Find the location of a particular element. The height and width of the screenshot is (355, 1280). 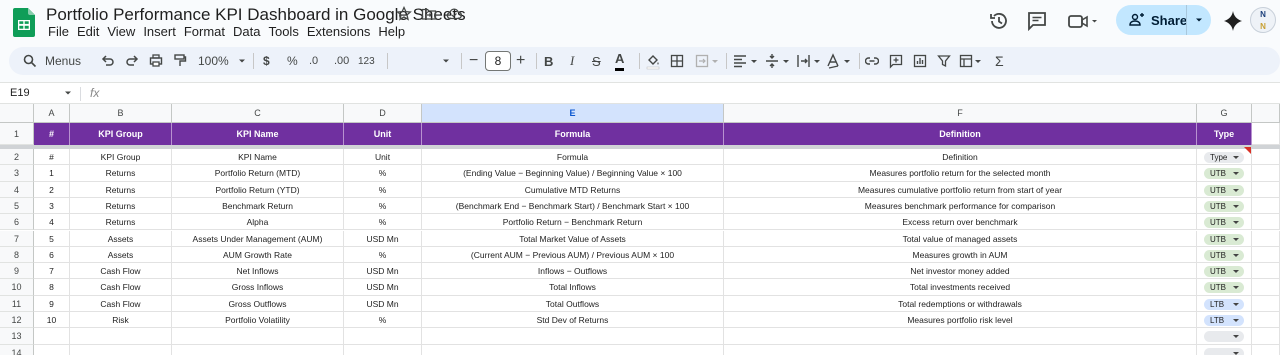

cell-definition: Total investments received is located at coordinates (960, 287).